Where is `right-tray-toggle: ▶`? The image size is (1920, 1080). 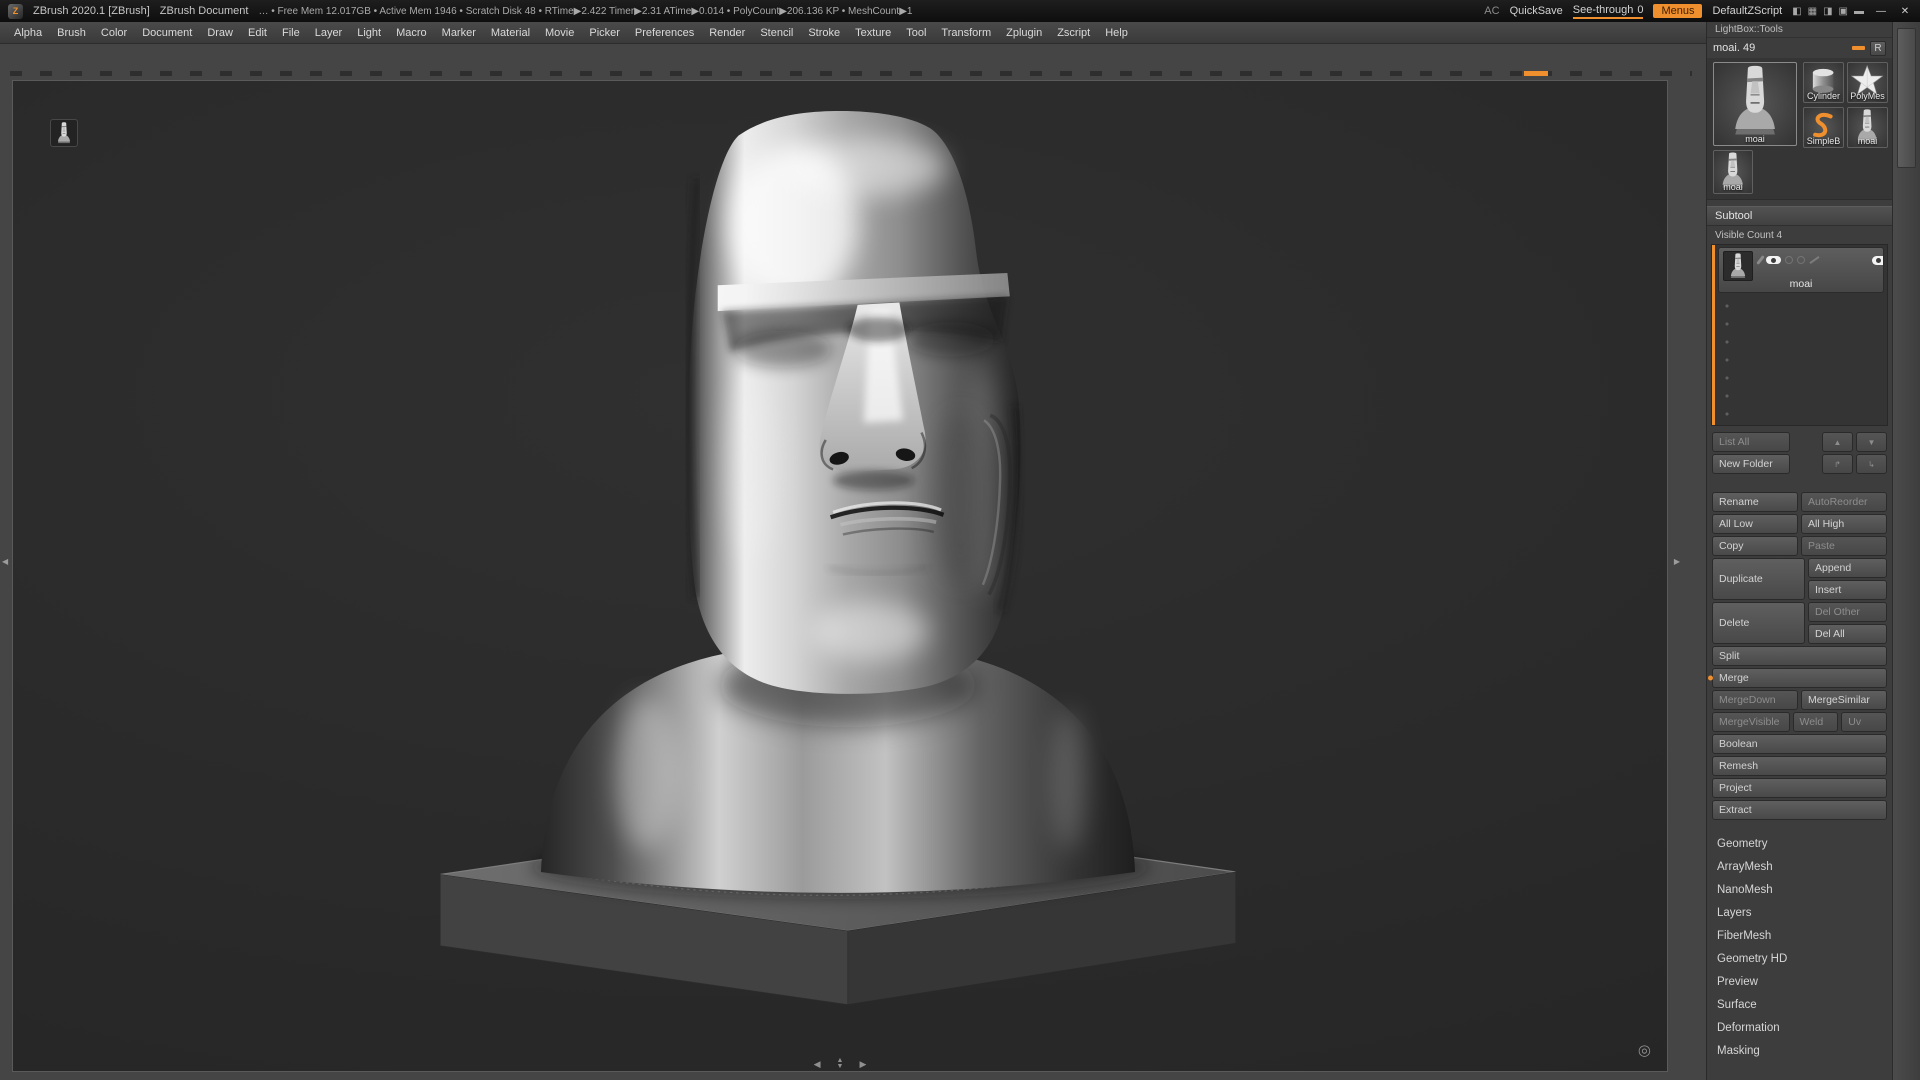
right-tray-toggle: ▶ is located at coordinates (1677, 562).